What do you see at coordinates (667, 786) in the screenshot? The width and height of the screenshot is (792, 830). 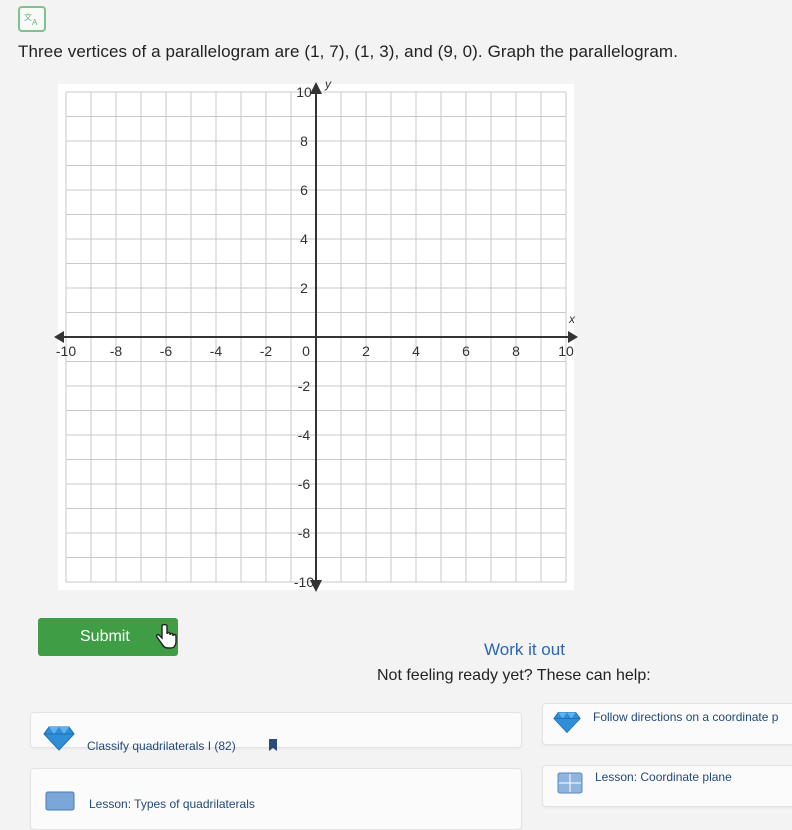 I see `resource-card-coordinate-plane: Lesson: Coordinate plane` at bounding box center [667, 786].